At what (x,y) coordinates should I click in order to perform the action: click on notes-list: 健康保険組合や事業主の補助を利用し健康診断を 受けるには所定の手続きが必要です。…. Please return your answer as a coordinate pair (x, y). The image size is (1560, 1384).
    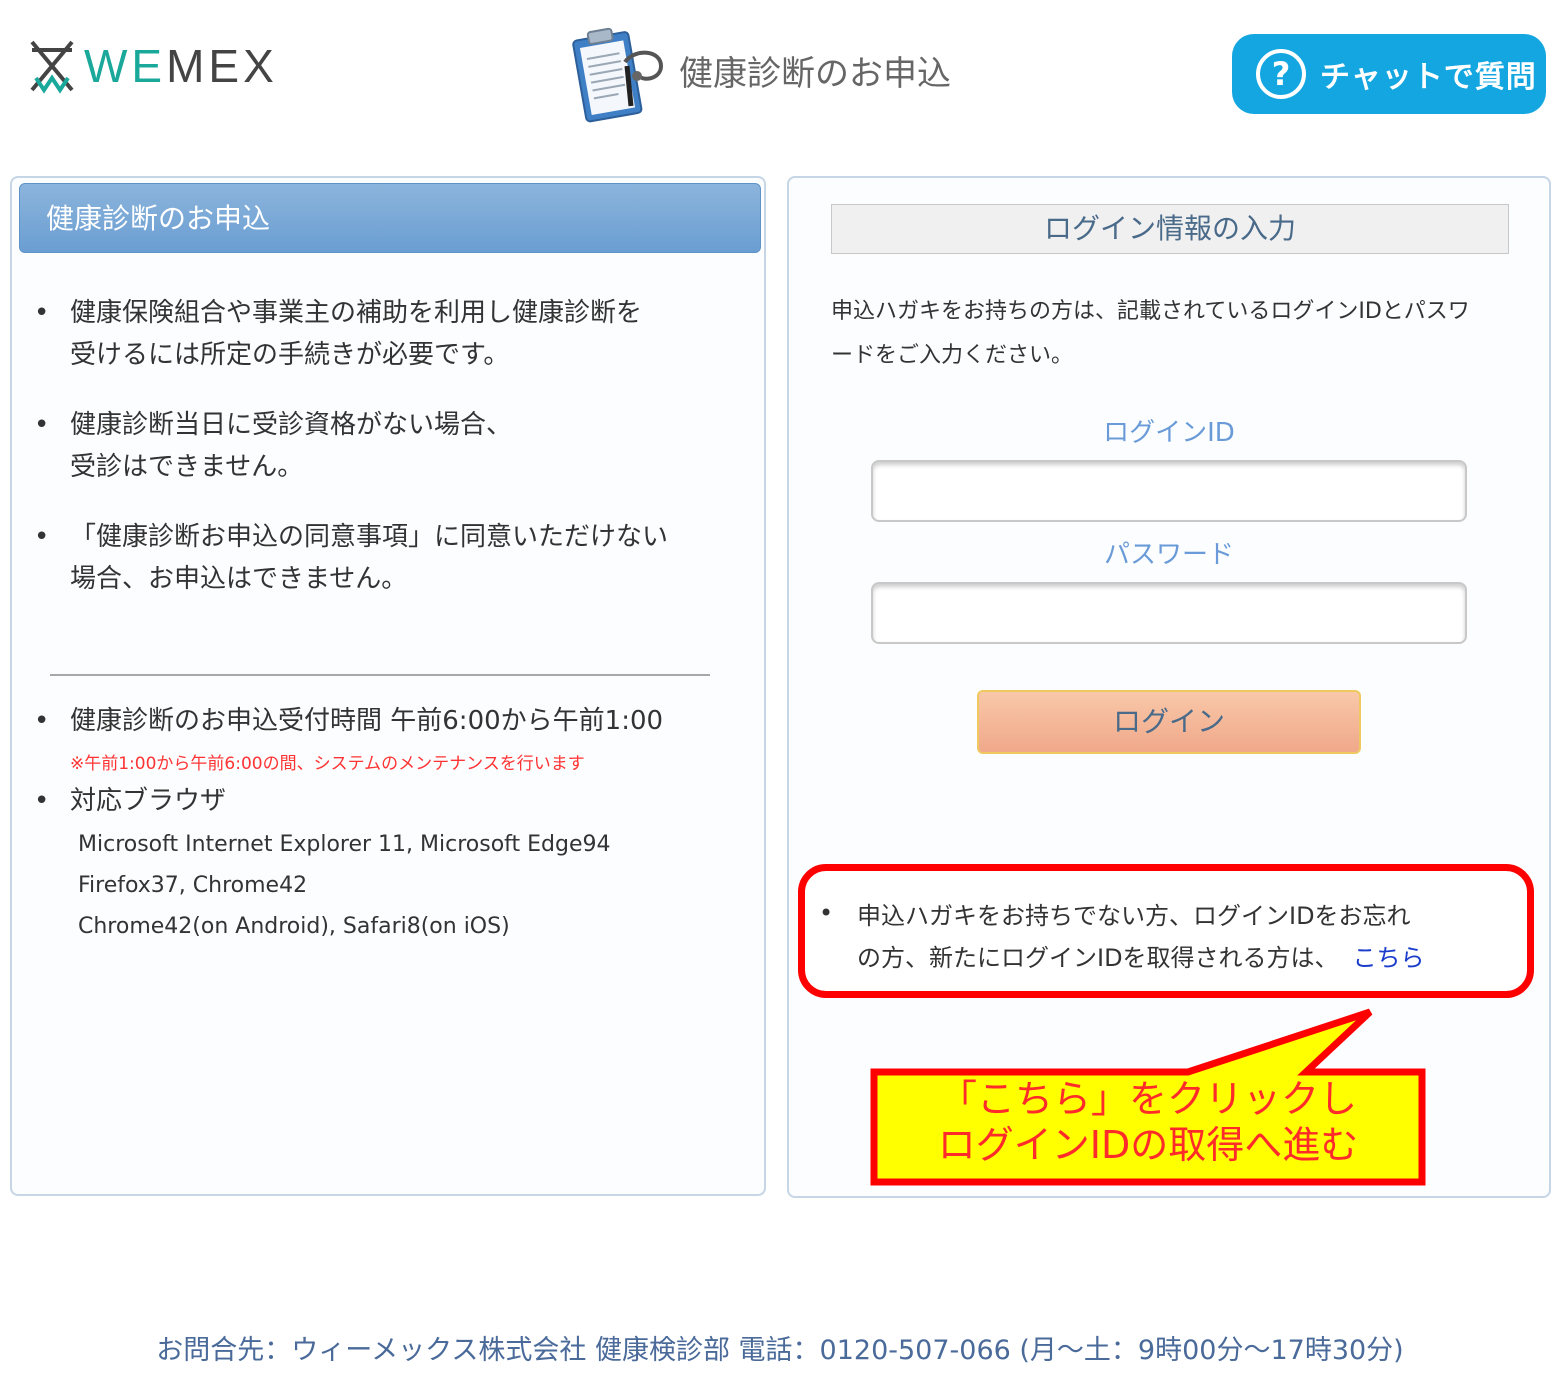
    Looking at the image, I should click on (351, 460).